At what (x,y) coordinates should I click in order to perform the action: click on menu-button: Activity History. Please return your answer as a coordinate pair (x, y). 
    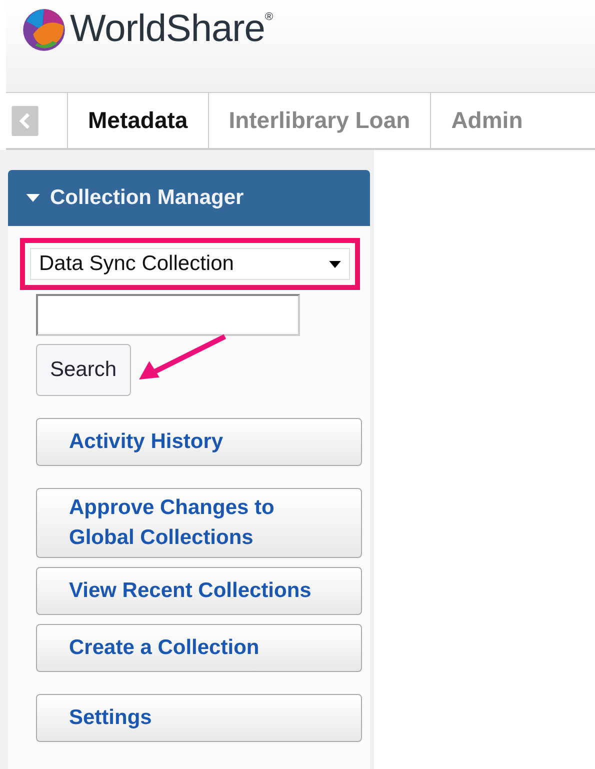
    Looking at the image, I should click on (199, 442).